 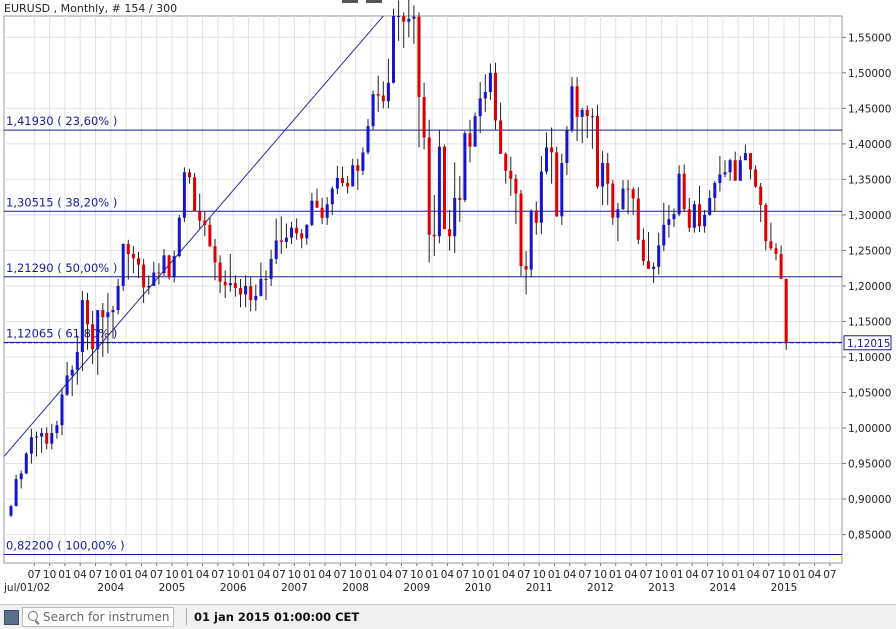 What do you see at coordinates (11, 617) in the screenshot?
I see `instrument-icon` at bounding box center [11, 617].